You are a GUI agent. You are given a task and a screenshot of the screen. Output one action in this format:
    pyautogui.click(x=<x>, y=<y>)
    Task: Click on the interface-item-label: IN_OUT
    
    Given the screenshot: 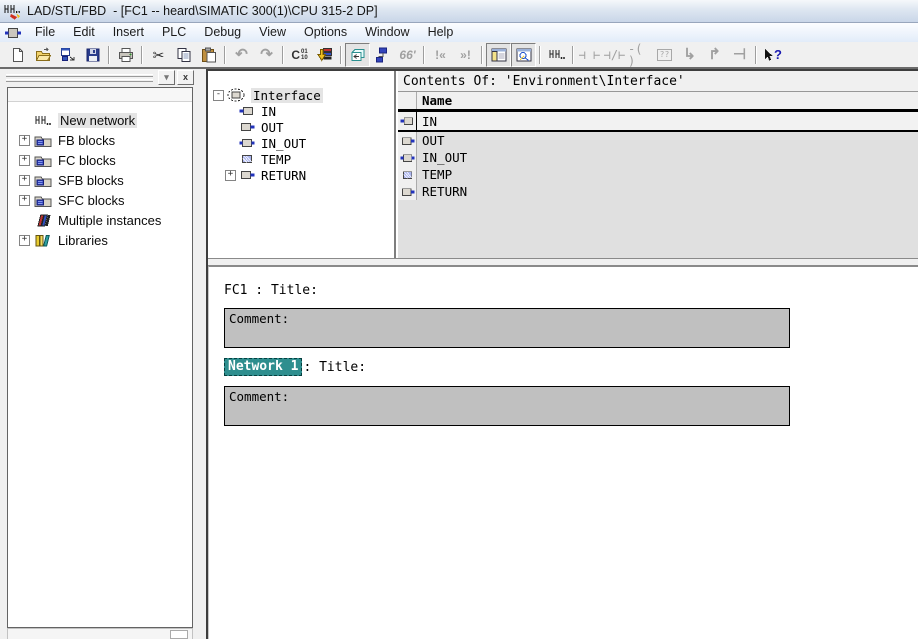 What is the action you would take?
    pyautogui.click(x=284, y=143)
    